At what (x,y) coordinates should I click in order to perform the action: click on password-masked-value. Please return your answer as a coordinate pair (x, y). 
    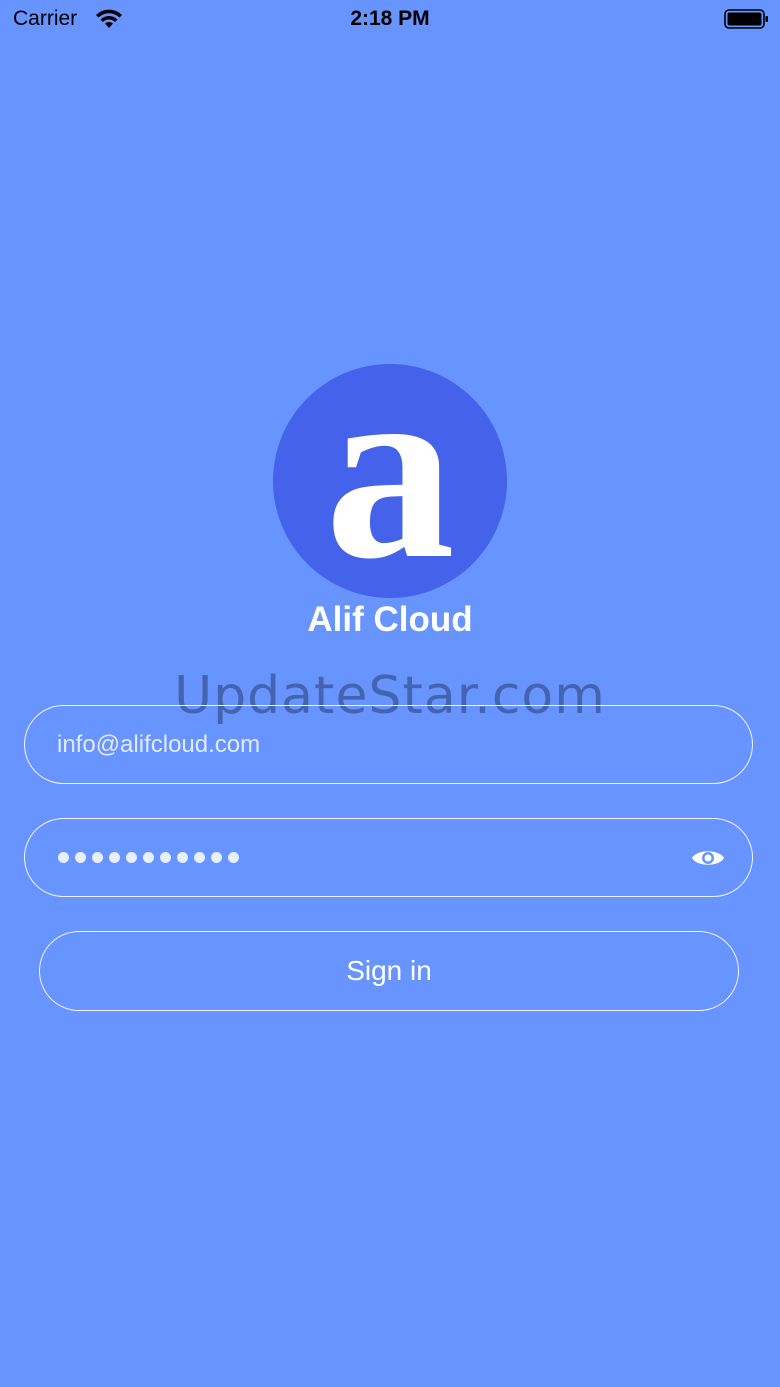
    Looking at the image, I should click on (148, 858).